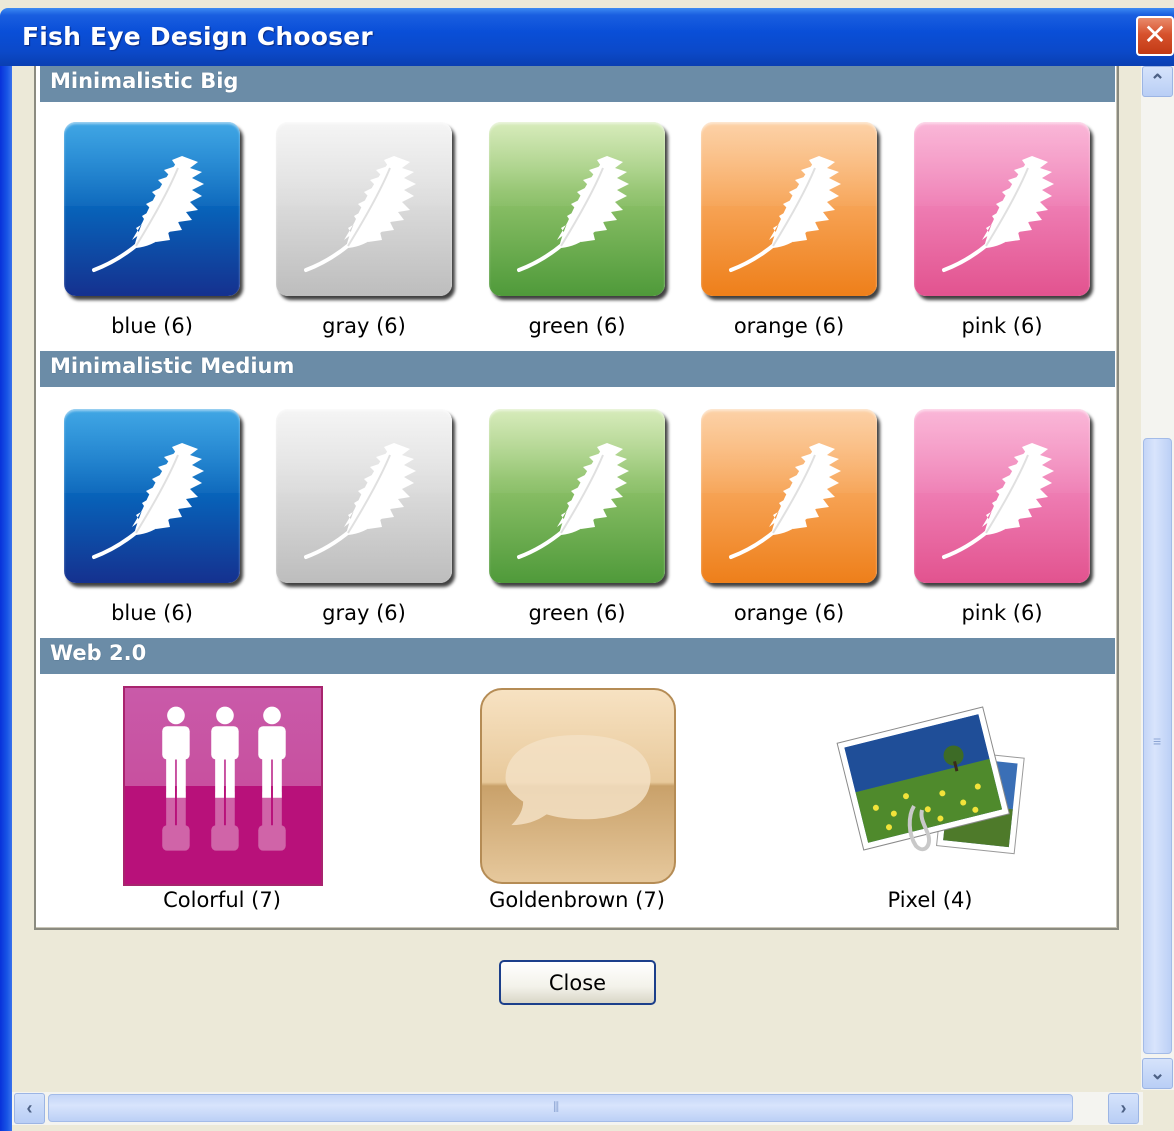 This screenshot has height=1131, width=1174. I want to click on design-item-label: Goldenbrown (7), so click(577, 900).